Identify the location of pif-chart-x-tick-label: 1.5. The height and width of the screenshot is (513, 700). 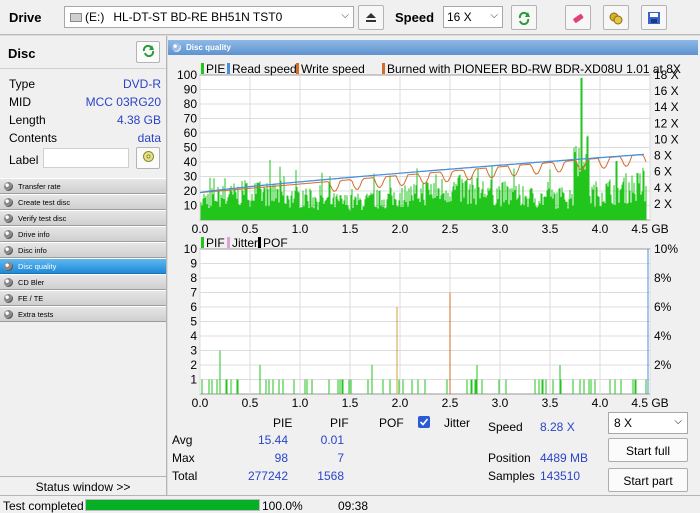
(350, 403).